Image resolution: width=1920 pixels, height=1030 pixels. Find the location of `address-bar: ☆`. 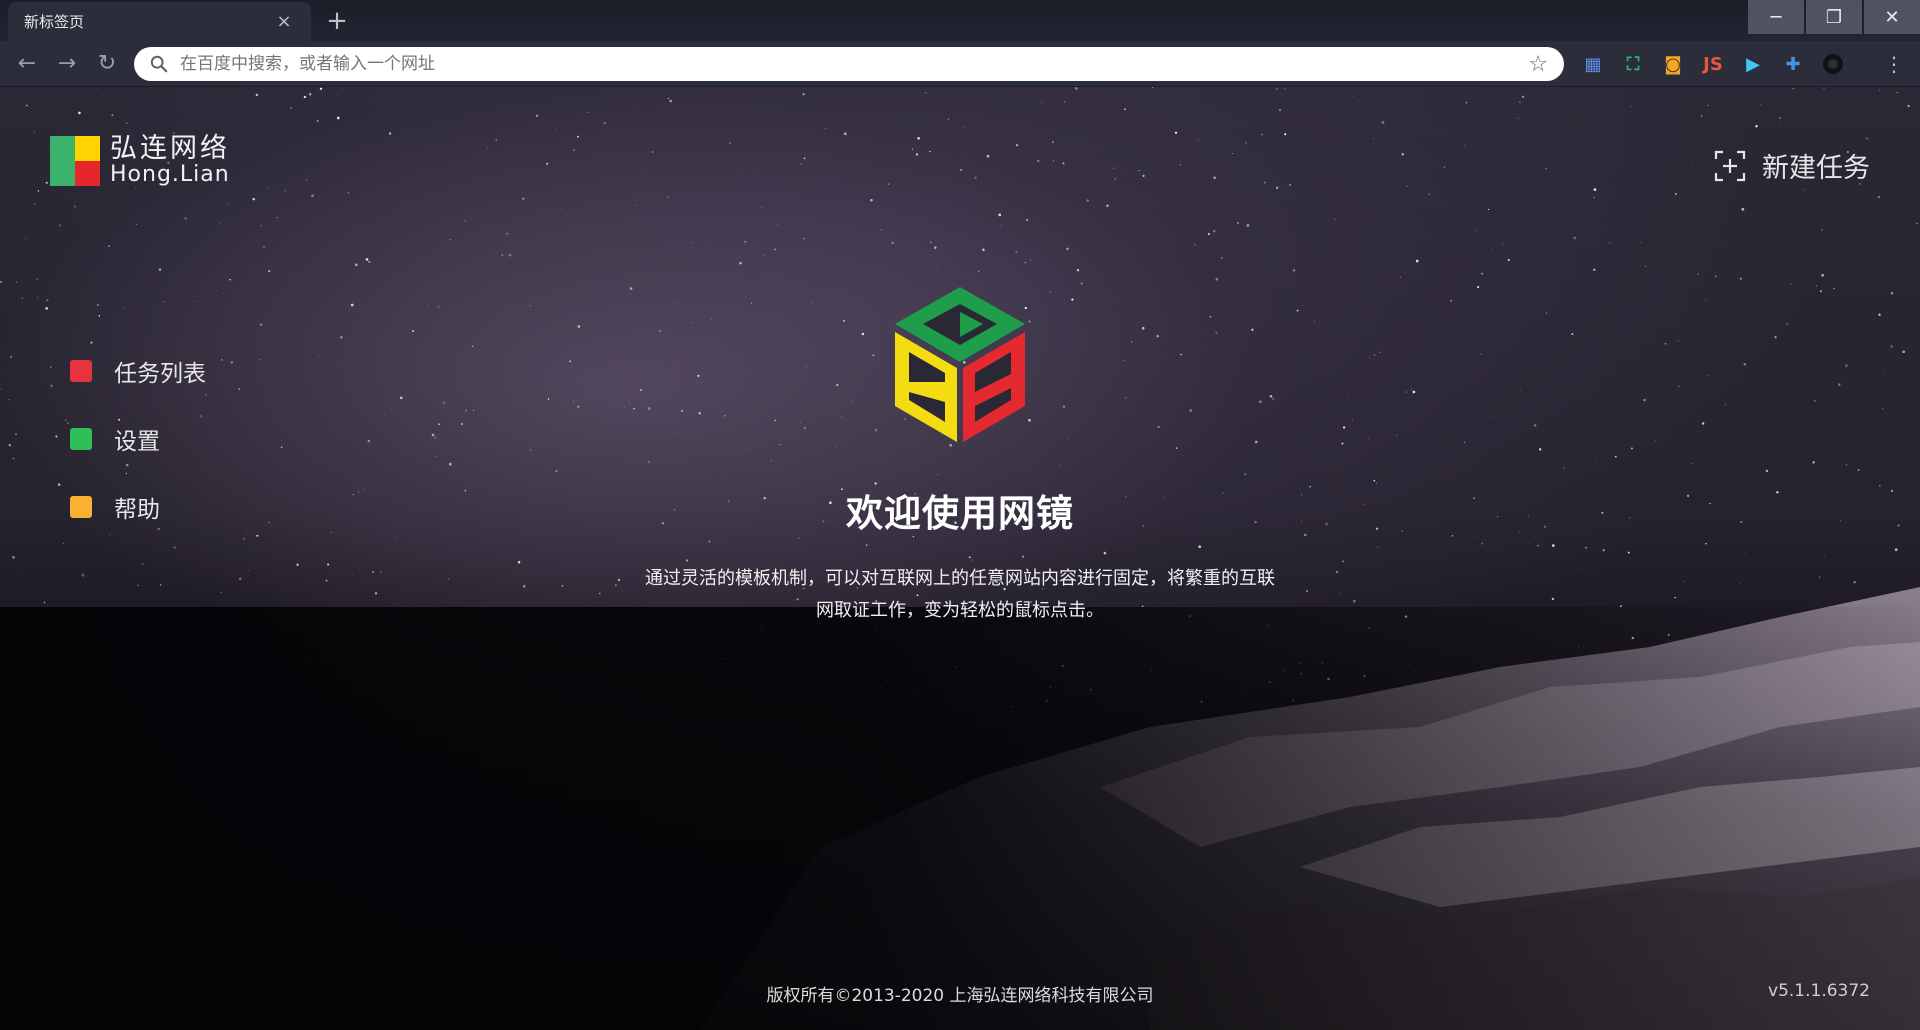

address-bar: ☆ is located at coordinates (849, 64).